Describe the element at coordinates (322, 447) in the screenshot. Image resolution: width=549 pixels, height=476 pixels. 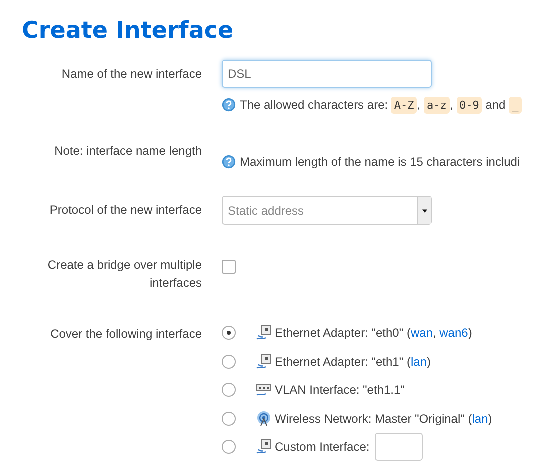
I see `option-label: Custom Interface:` at that location.